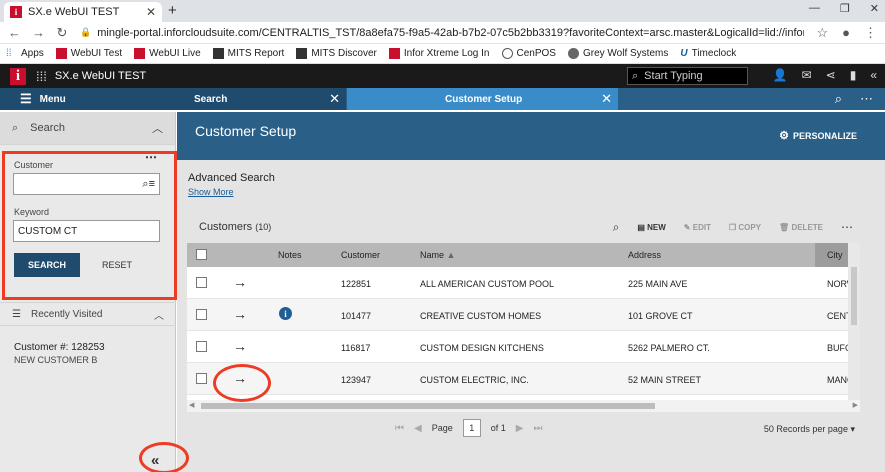 Image resolution: width=885 pixels, height=472 pixels. What do you see at coordinates (356, 380) in the screenshot?
I see `cell-customer: 123947` at bounding box center [356, 380].